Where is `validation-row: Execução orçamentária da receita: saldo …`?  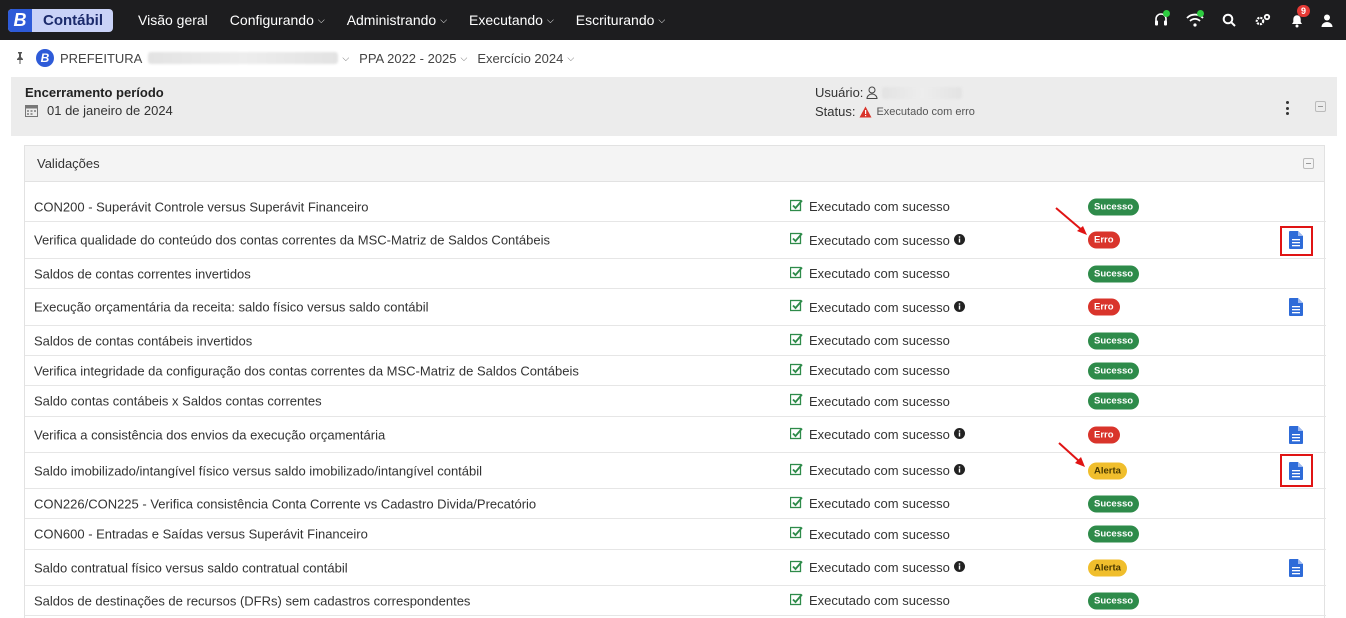
validation-row: Execução orçamentária da receita: saldo … is located at coordinates (675, 307).